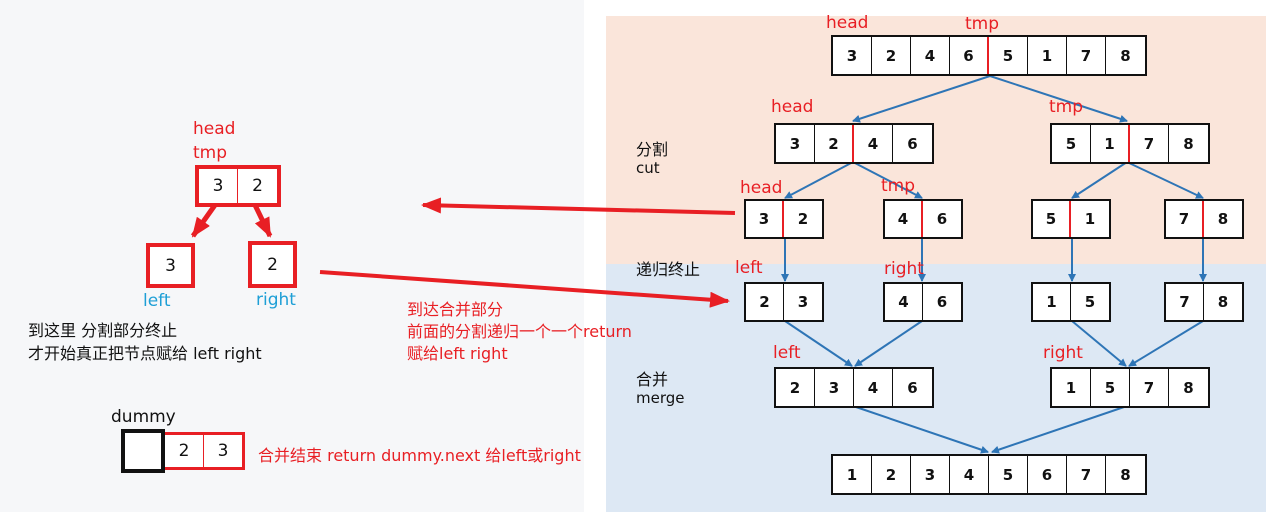 The height and width of the screenshot is (512, 1266). Describe the element at coordinates (1223, 302) in the screenshot. I see `level3-cell: 8` at that location.